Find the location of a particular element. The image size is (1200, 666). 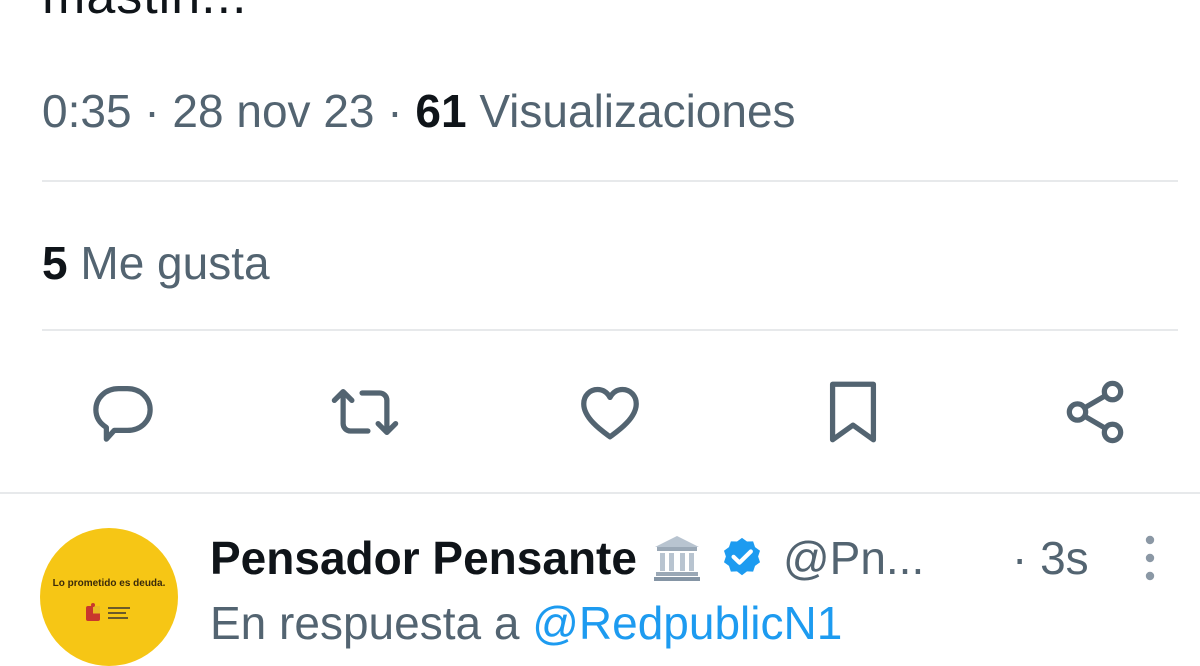

like-icon is located at coordinates (610, 413).